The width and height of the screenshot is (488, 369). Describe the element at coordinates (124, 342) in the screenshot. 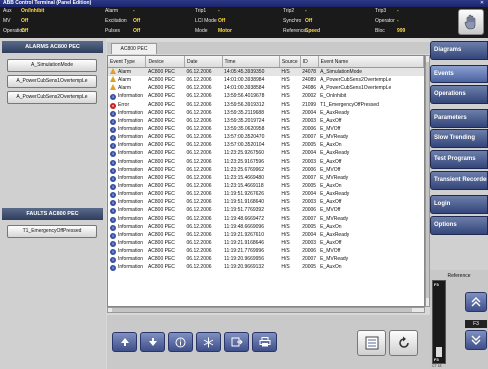

I see `scroll-up-button` at that location.